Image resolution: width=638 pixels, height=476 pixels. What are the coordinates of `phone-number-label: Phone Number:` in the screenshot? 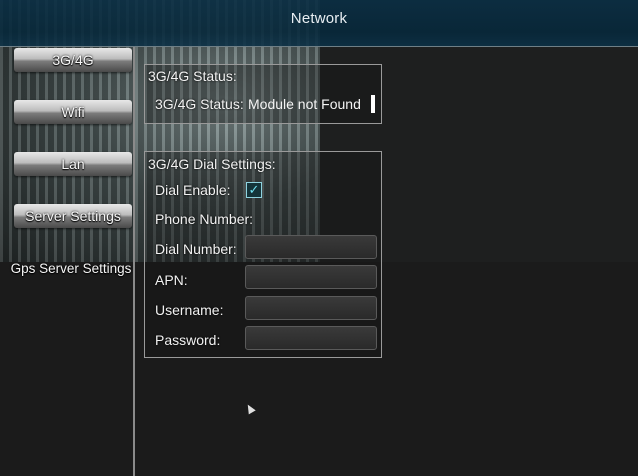 It's located at (204, 219).